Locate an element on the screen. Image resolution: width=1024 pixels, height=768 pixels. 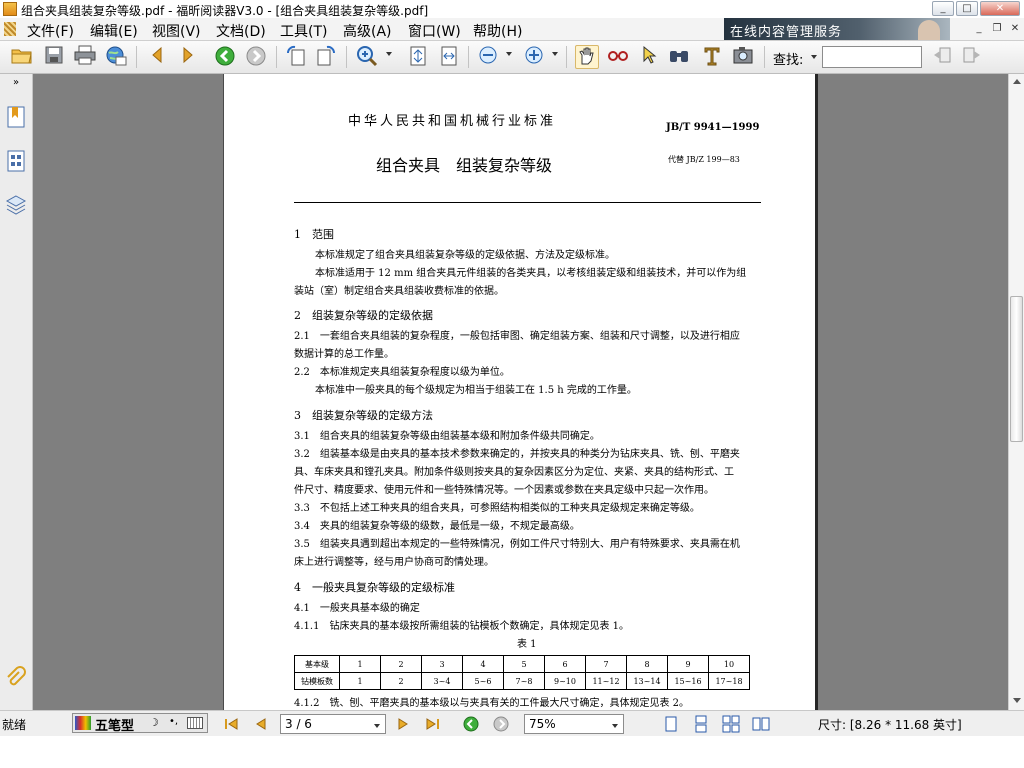
doc-minimize-button: _ is located at coordinates (979, 29).